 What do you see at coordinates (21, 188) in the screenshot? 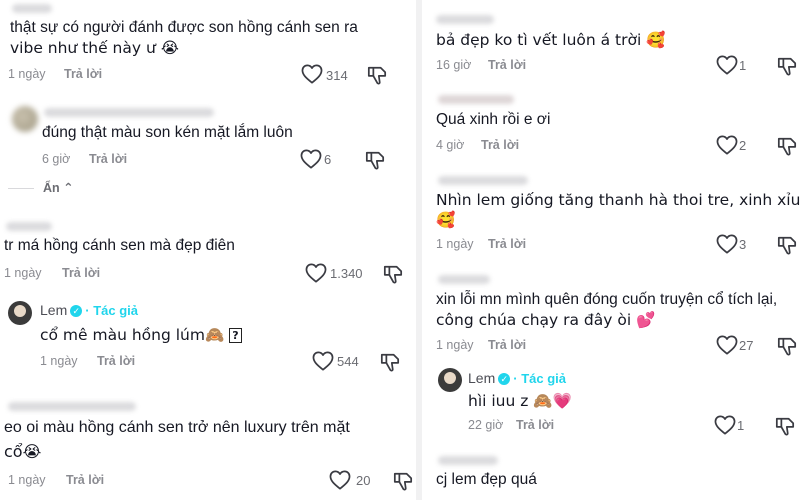
I see `divider` at bounding box center [21, 188].